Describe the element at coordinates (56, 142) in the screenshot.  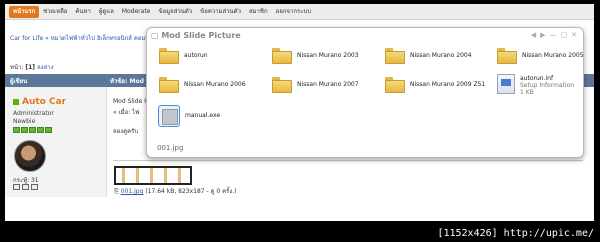
I see `user-info-panel: Auto Car Administrator Newbie กระทู้: 31` at that location.